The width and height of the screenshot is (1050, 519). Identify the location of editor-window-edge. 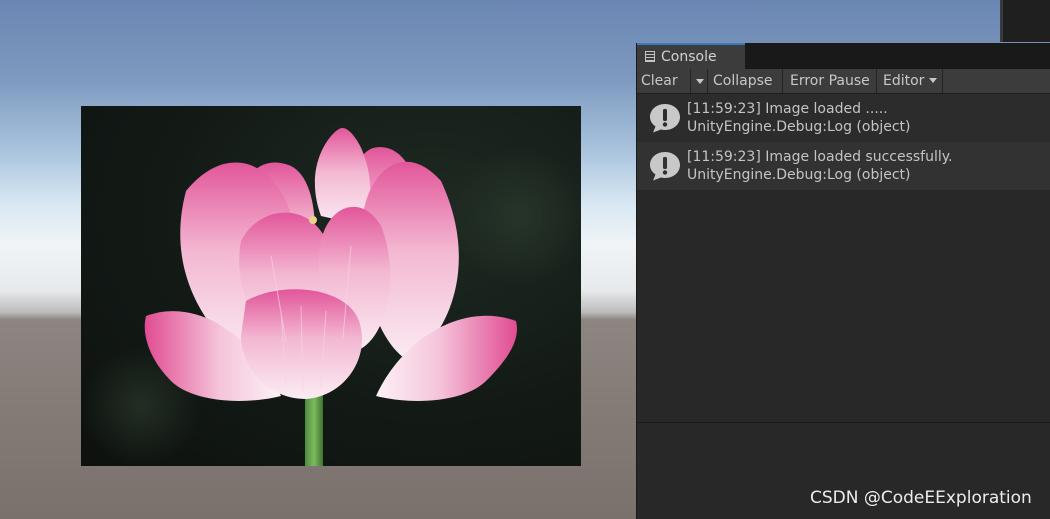
(1025, 21).